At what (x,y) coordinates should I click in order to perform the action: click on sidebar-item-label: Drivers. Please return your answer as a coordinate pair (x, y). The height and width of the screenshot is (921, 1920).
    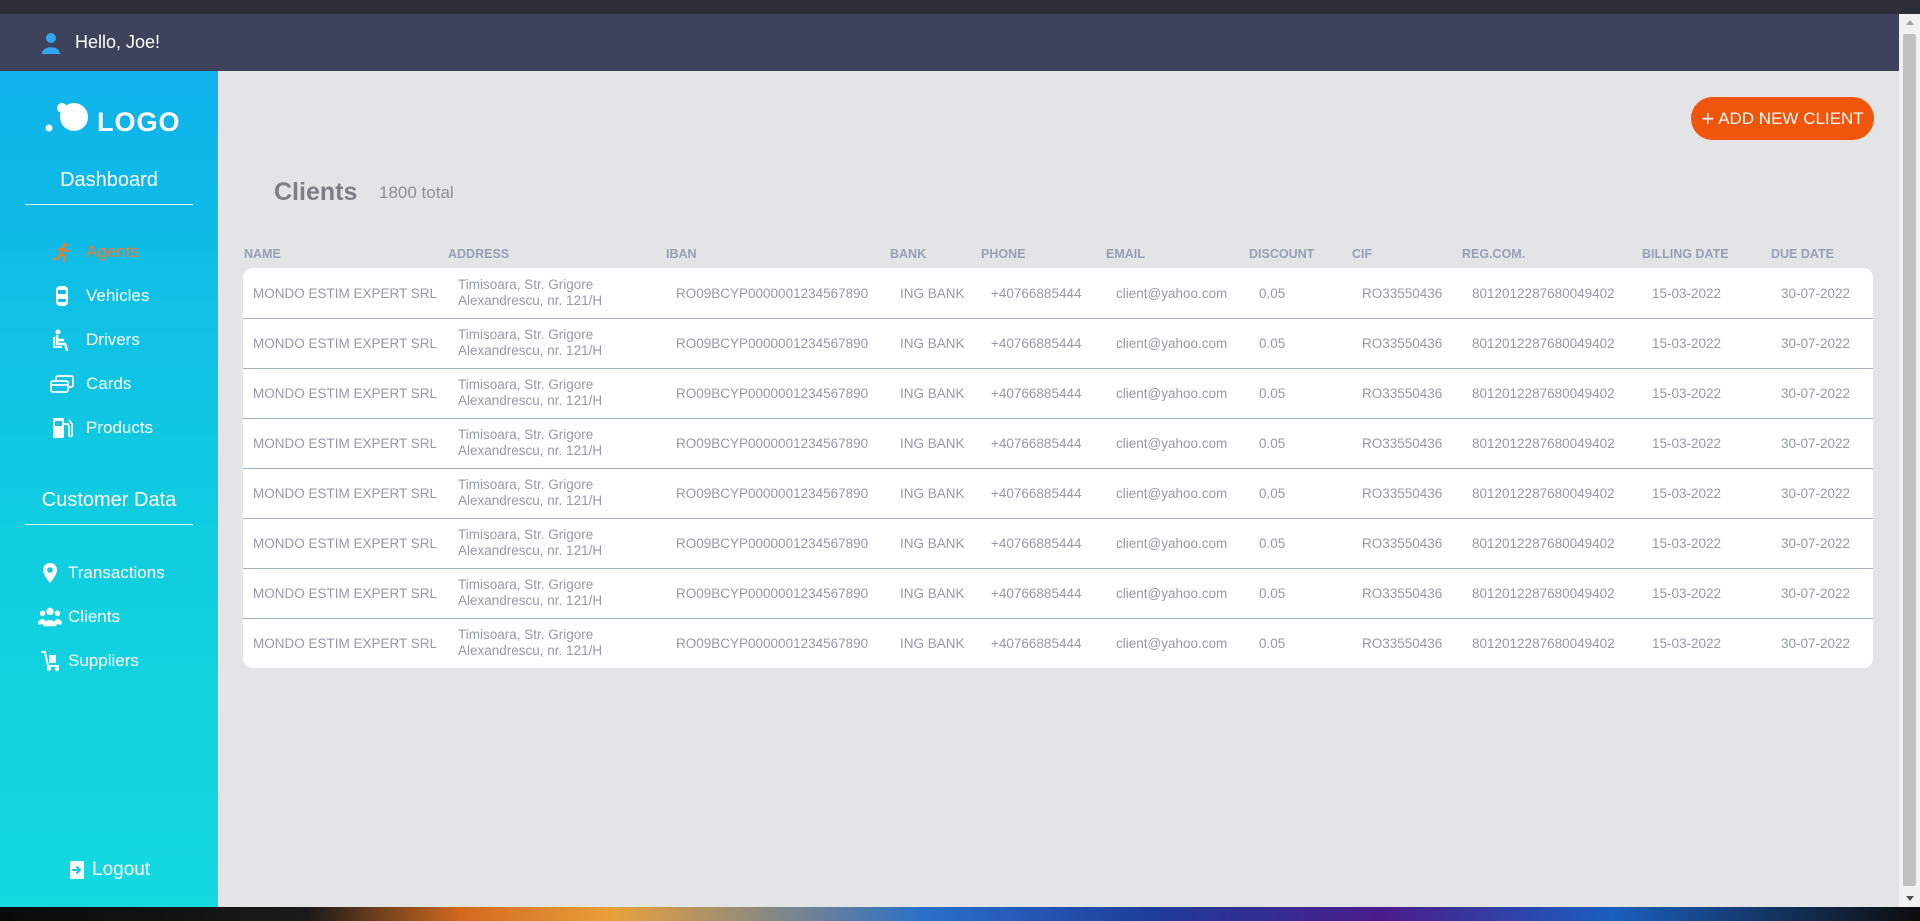
    Looking at the image, I should click on (113, 339).